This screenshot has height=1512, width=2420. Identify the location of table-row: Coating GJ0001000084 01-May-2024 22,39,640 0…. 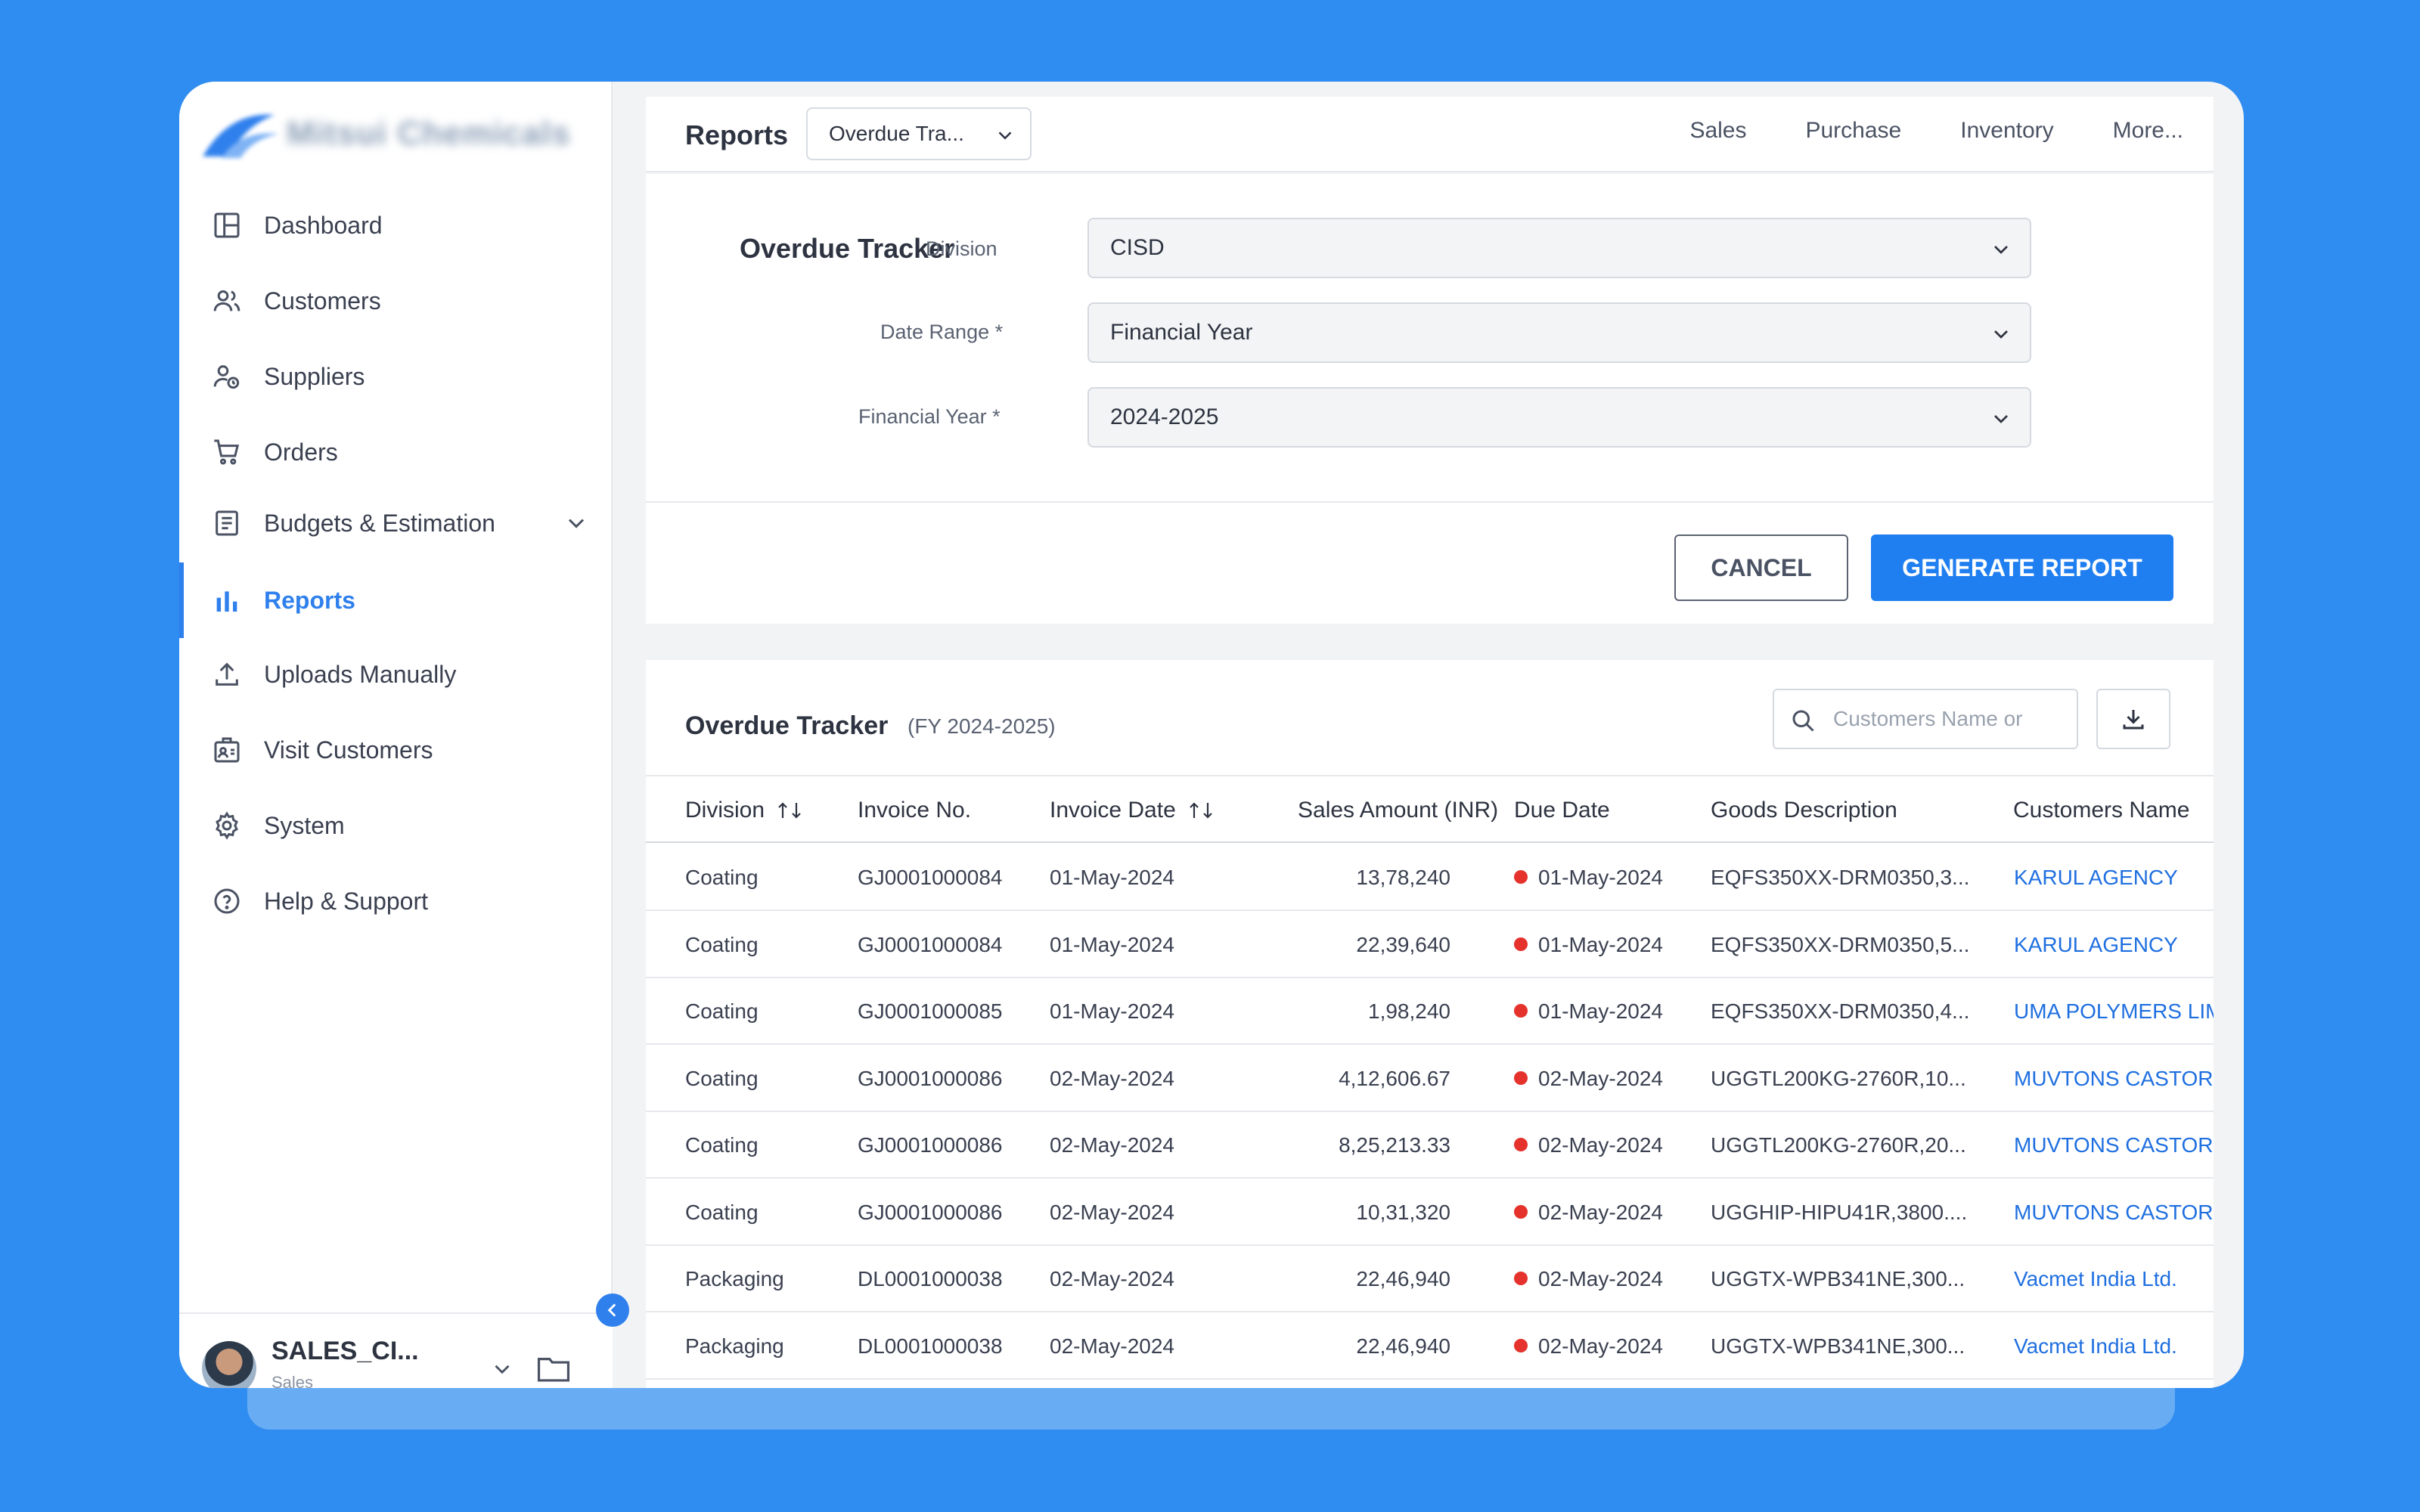
(1430, 945).